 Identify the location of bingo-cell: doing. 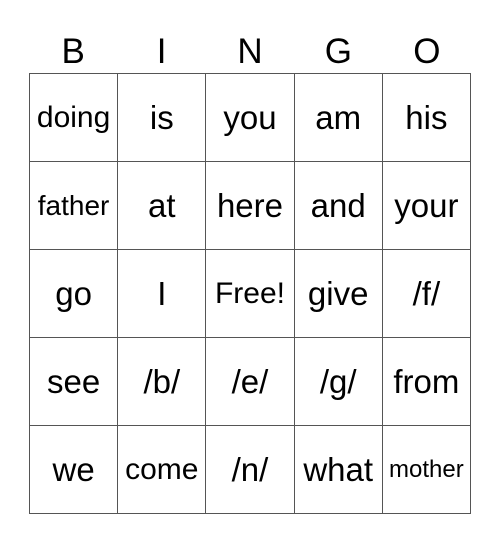
(74, 118).